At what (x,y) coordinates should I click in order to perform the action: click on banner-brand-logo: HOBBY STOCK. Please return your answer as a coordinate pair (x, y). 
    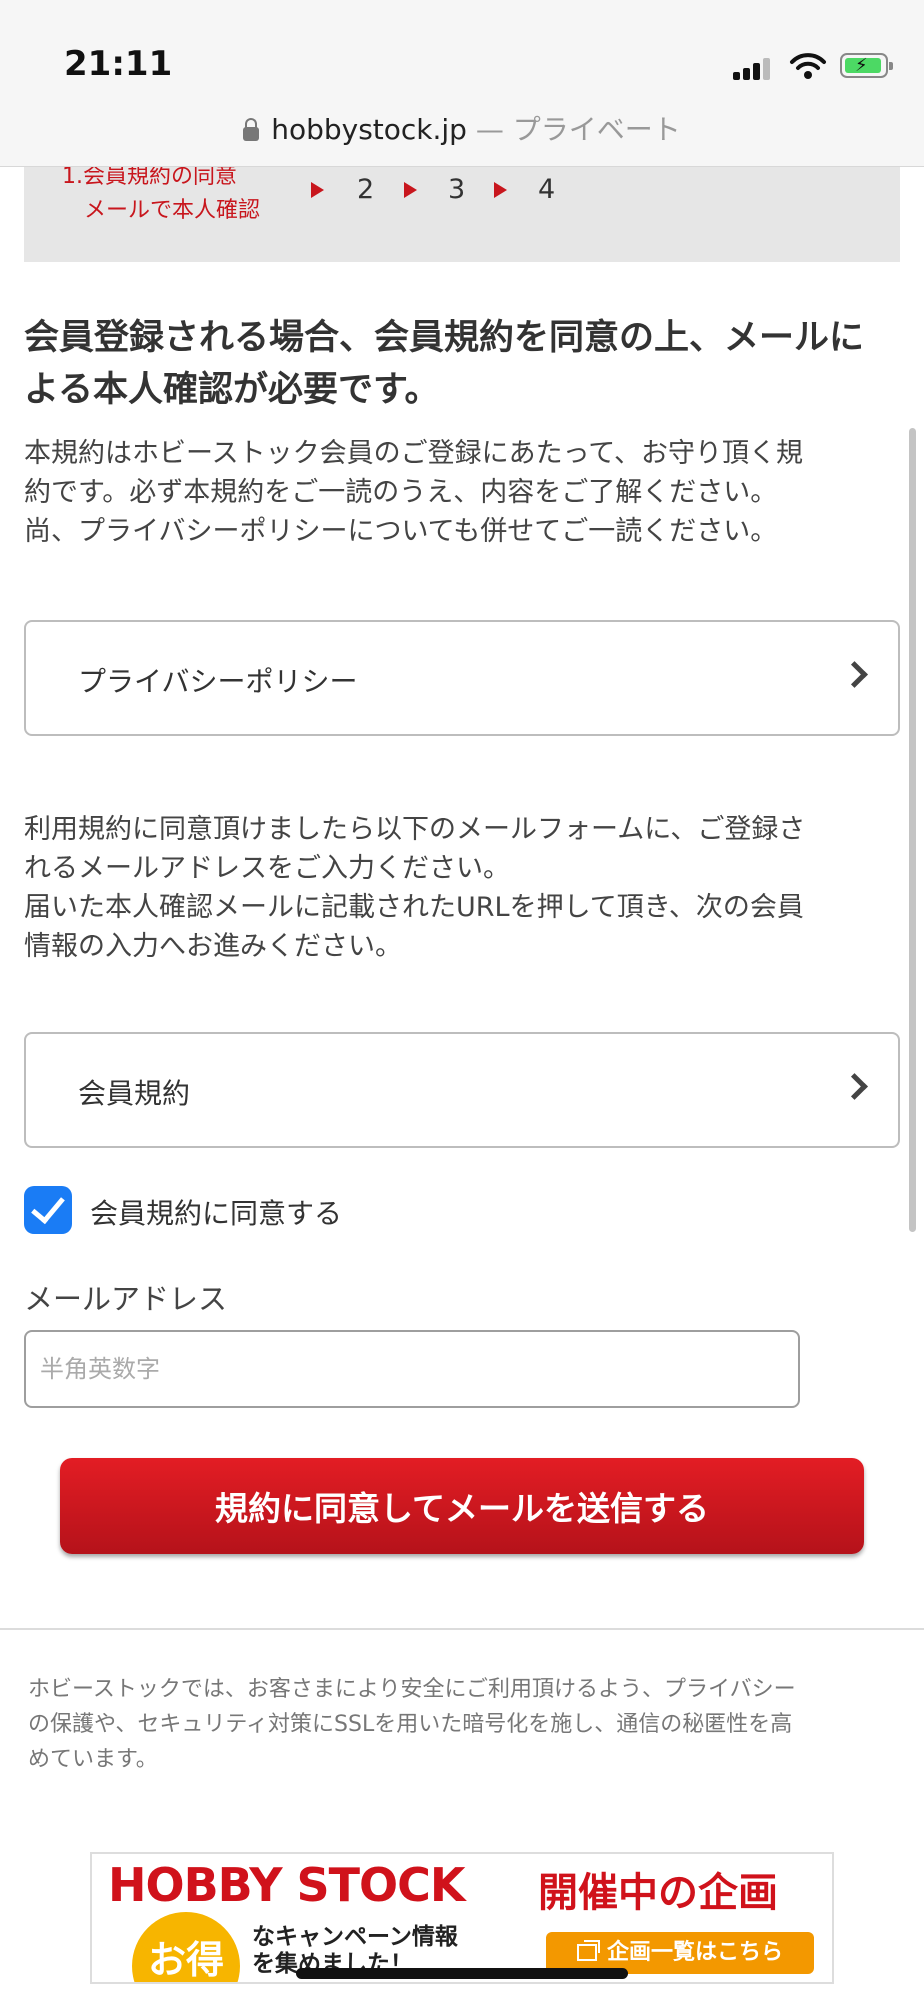
    Looking at the image, I should click on (287, 1885).